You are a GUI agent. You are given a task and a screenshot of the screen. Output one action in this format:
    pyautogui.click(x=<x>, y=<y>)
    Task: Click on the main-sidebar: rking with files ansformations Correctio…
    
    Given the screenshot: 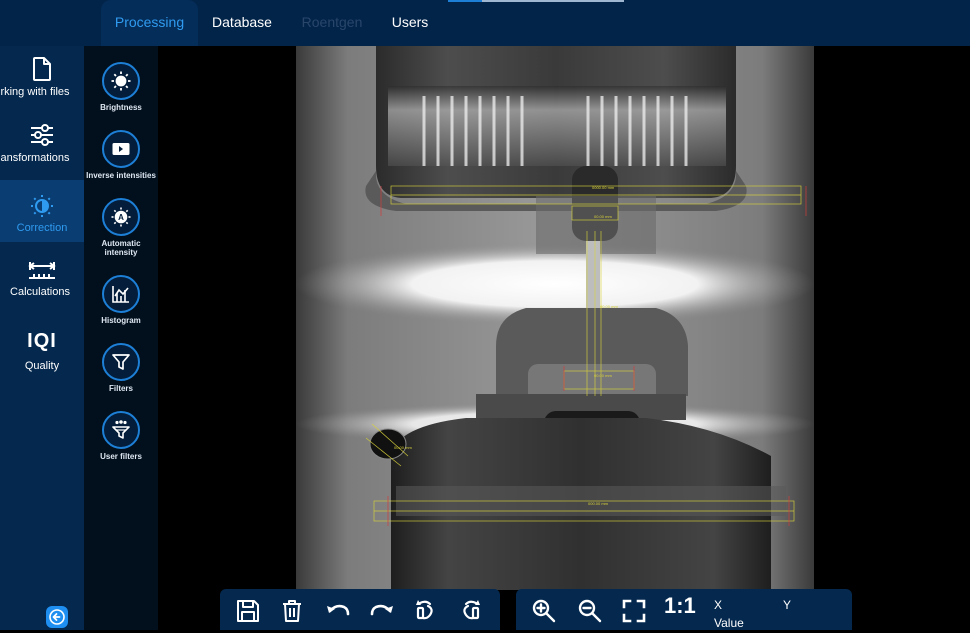 What is the action you would take?
    pyautogui.click(x=42, y=338)
    